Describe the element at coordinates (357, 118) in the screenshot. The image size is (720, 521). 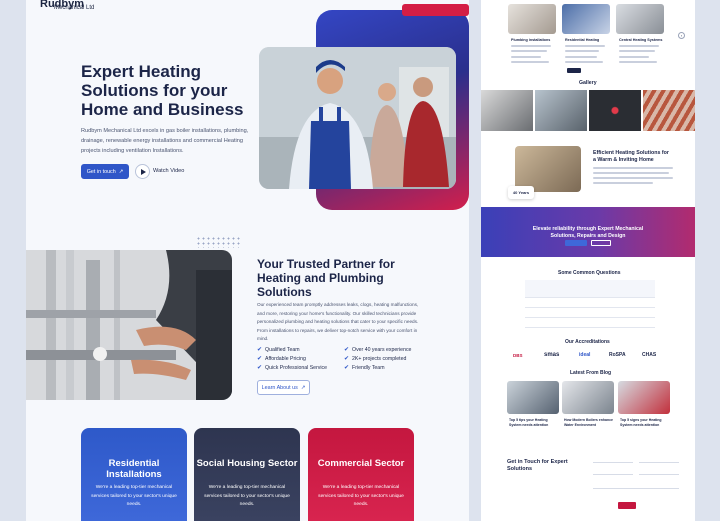
I see `hero-team-photo` at that location.